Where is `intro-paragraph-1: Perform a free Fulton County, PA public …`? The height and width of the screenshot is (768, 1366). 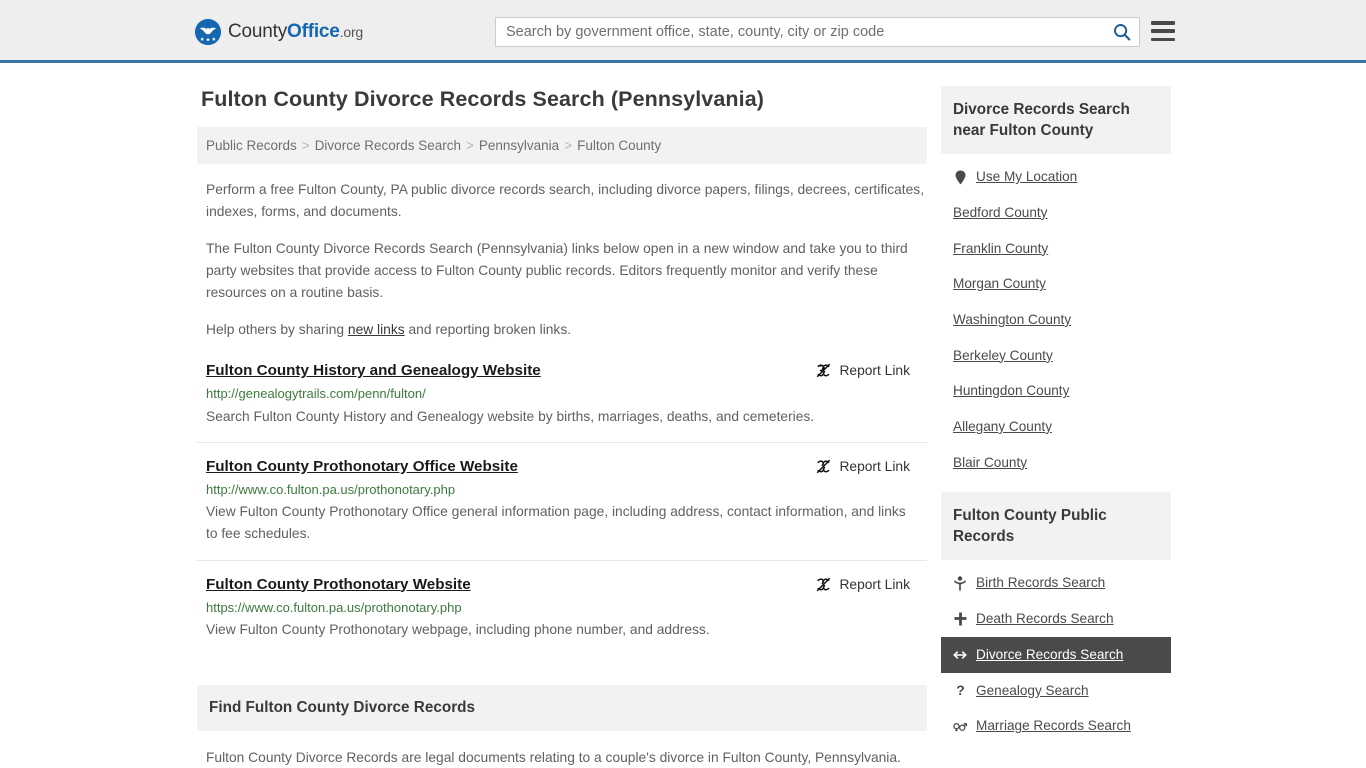 intro-paragraph-1: Perform a free Fulton County, PA public … is located at coordinates (565, 200).